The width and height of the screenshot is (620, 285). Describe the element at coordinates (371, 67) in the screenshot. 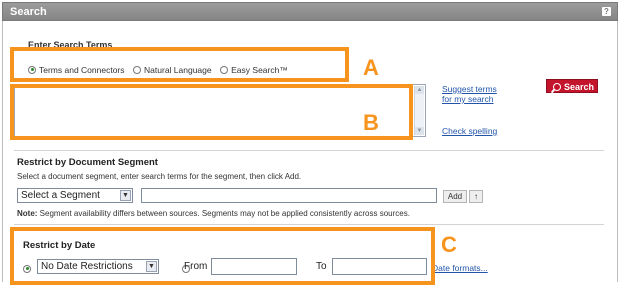

I see `callout-label-a: A` at that location.